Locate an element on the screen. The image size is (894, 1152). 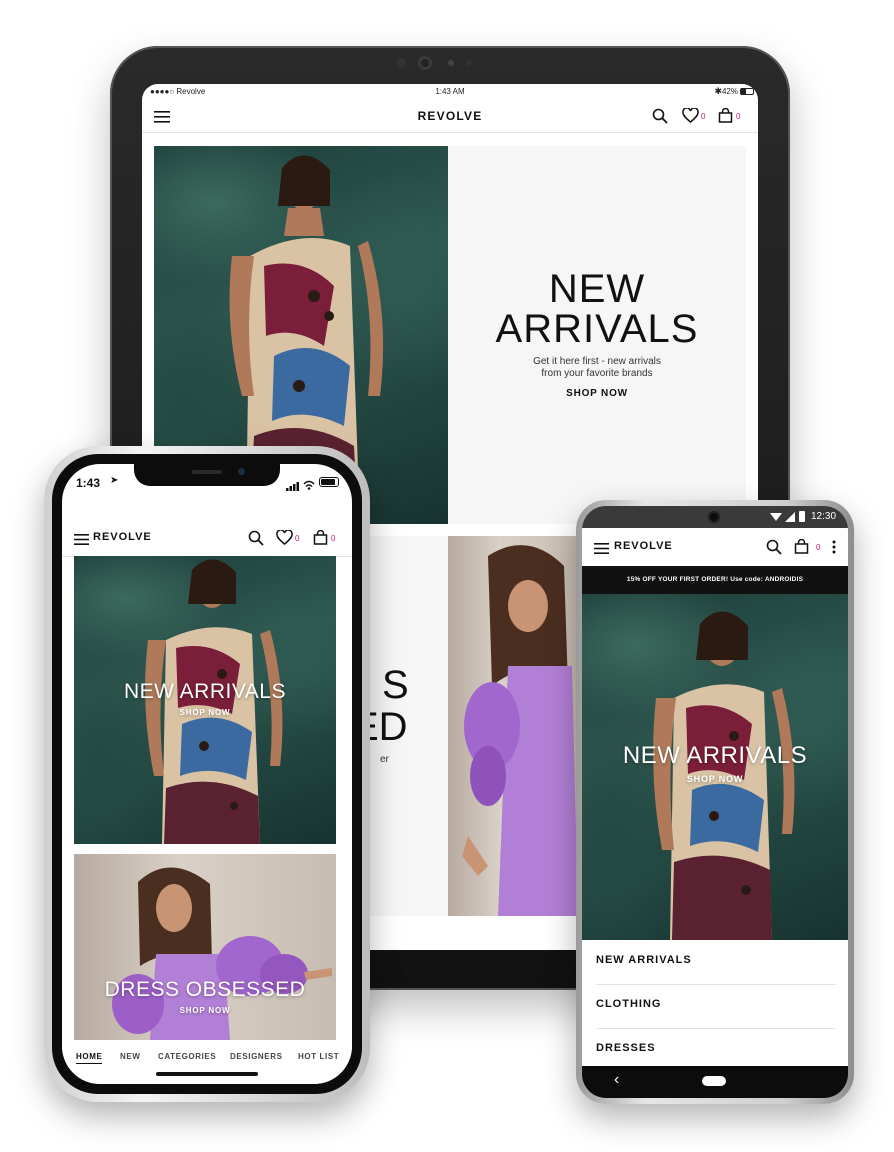
battery-percent: 42% is located at coordinates (729, 91).